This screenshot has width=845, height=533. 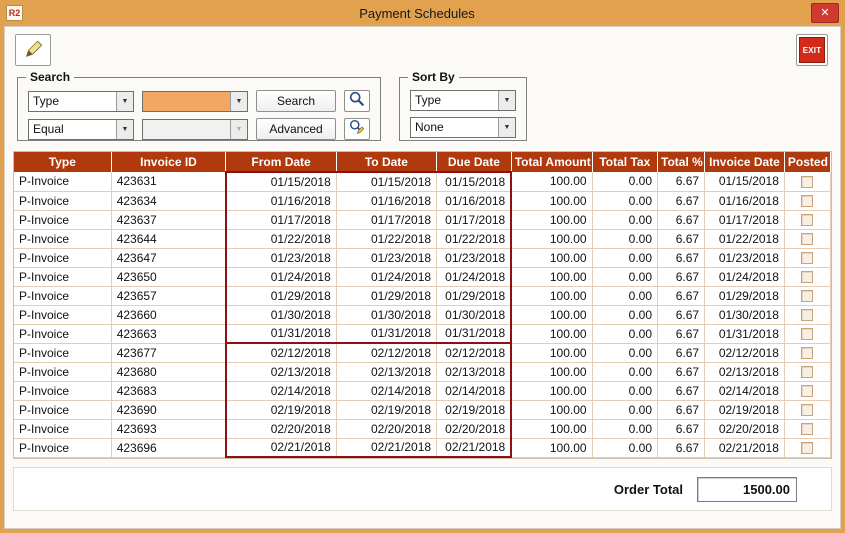 What do you see at coordinates (281, 162) in the screenshot?
I see `column-header-from: From Date` at bounding box center [281, 162].